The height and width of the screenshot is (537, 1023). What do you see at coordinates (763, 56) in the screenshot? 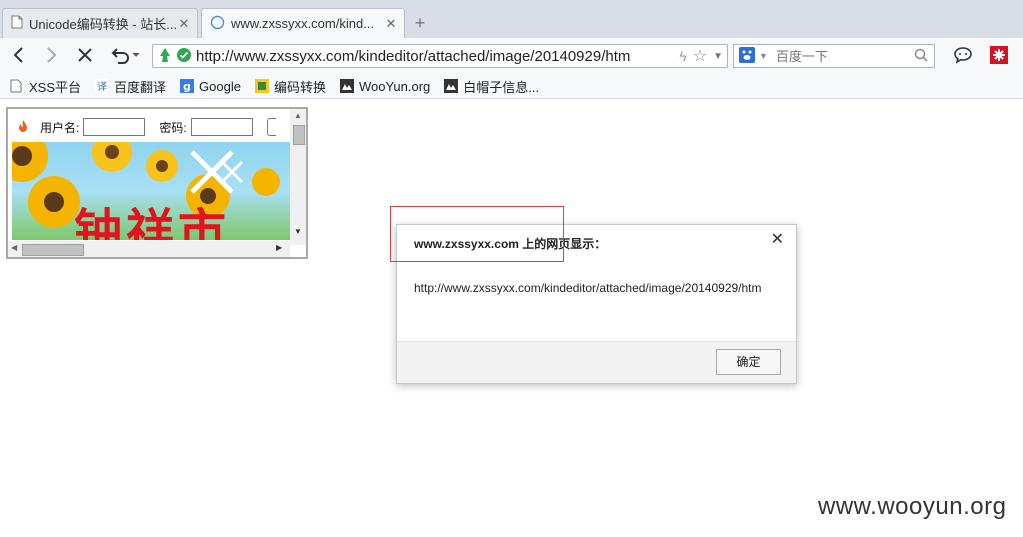
I see `engine-dropdown-icon: ▼` at bounding box center [763, 56].